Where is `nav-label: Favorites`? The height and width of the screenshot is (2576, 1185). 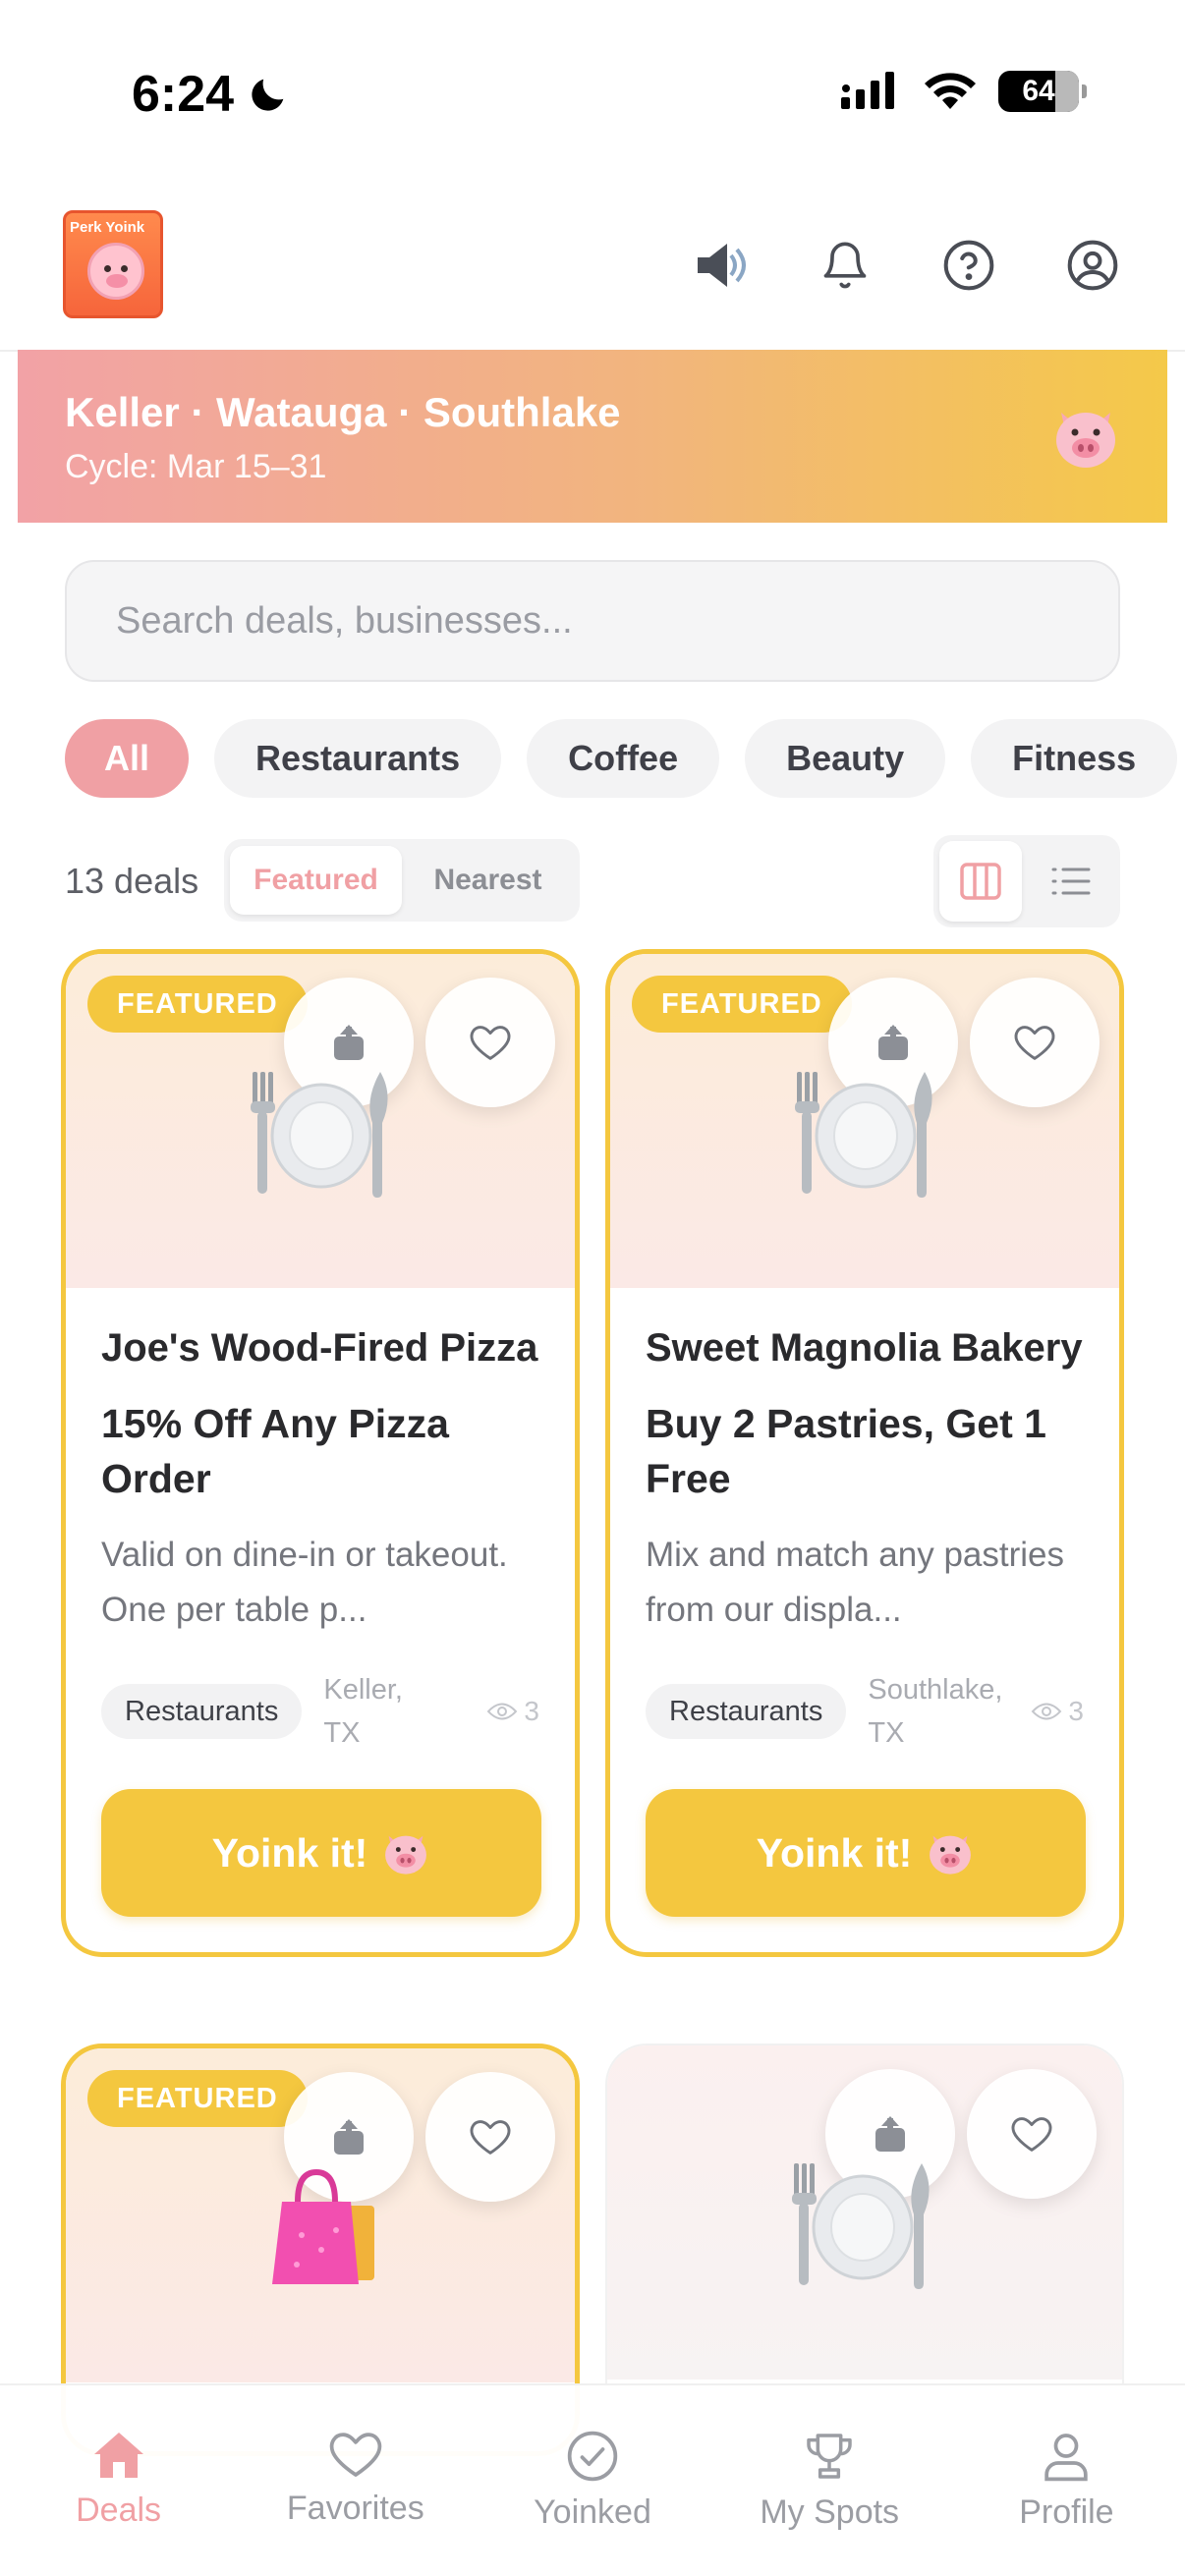
nav-label: Favorites is located at coordinates (355, 2508).